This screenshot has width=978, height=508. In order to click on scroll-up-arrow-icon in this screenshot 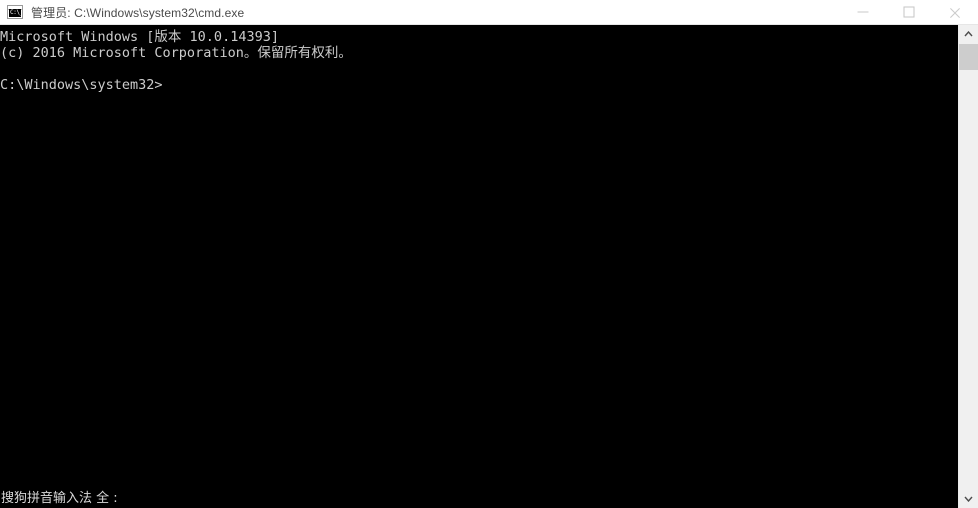, I will do `click(968, 34)`.